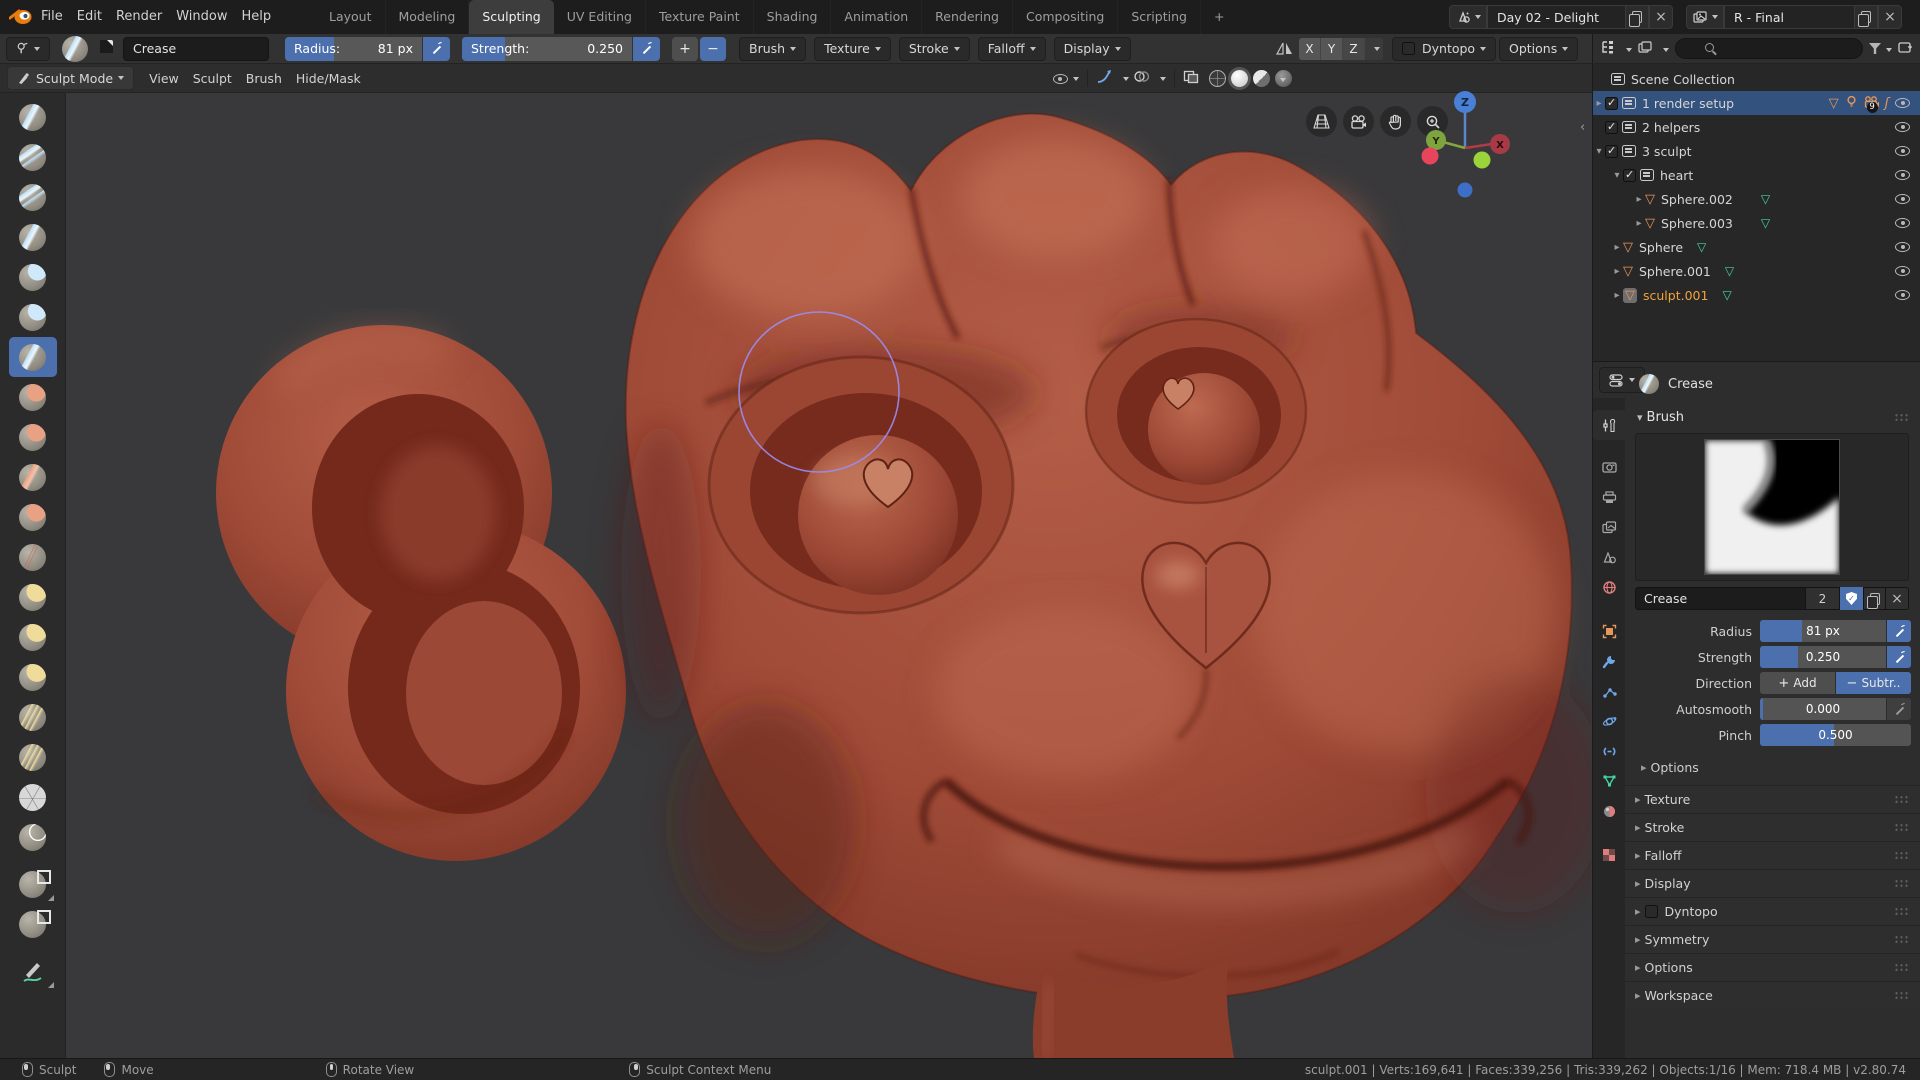  What do you see at coordinates (33, 197) in the screenshot?
I see `tool-clay-strips` at bounding box center [33, 197].